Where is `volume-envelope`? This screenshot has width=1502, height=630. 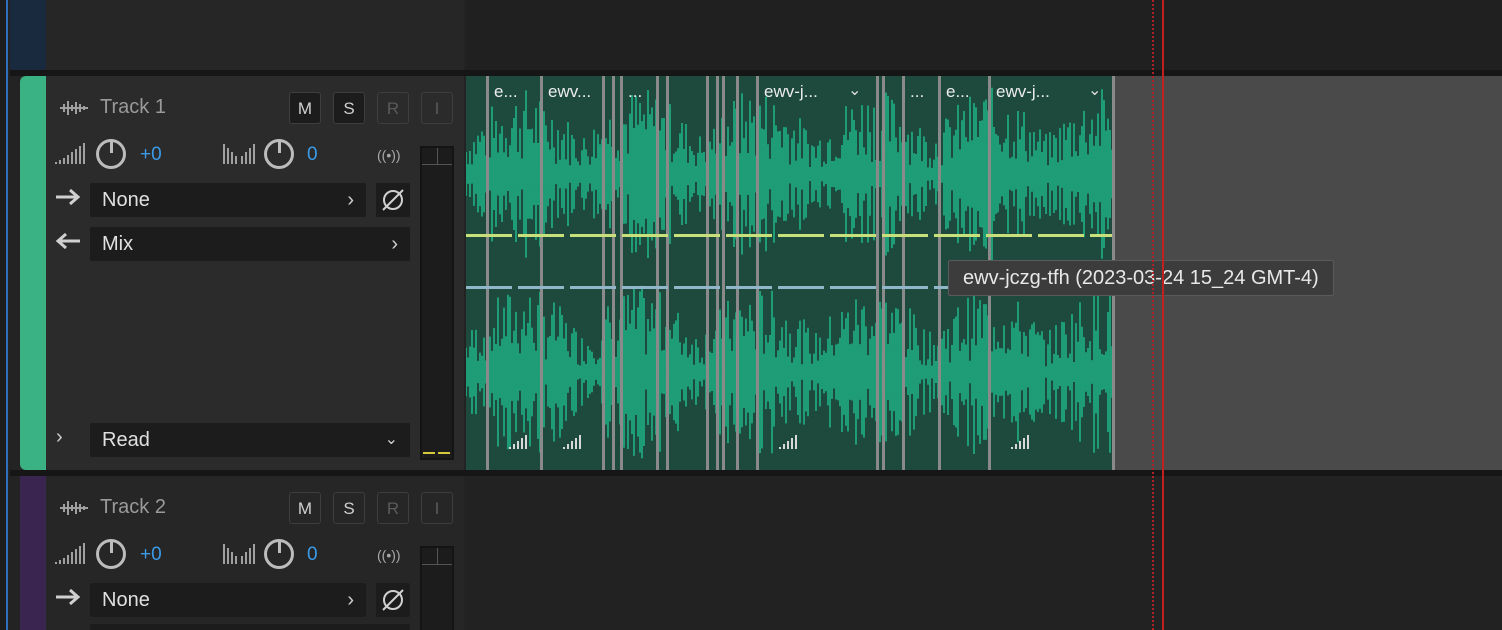
volume-envelope is located at coordinates (789, 235).